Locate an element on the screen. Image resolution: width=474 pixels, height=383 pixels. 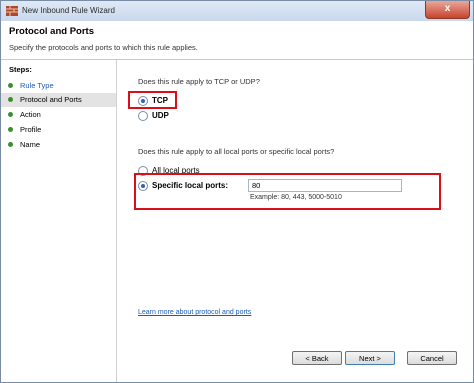
step-label: Action is located at coordinates (30, 114).